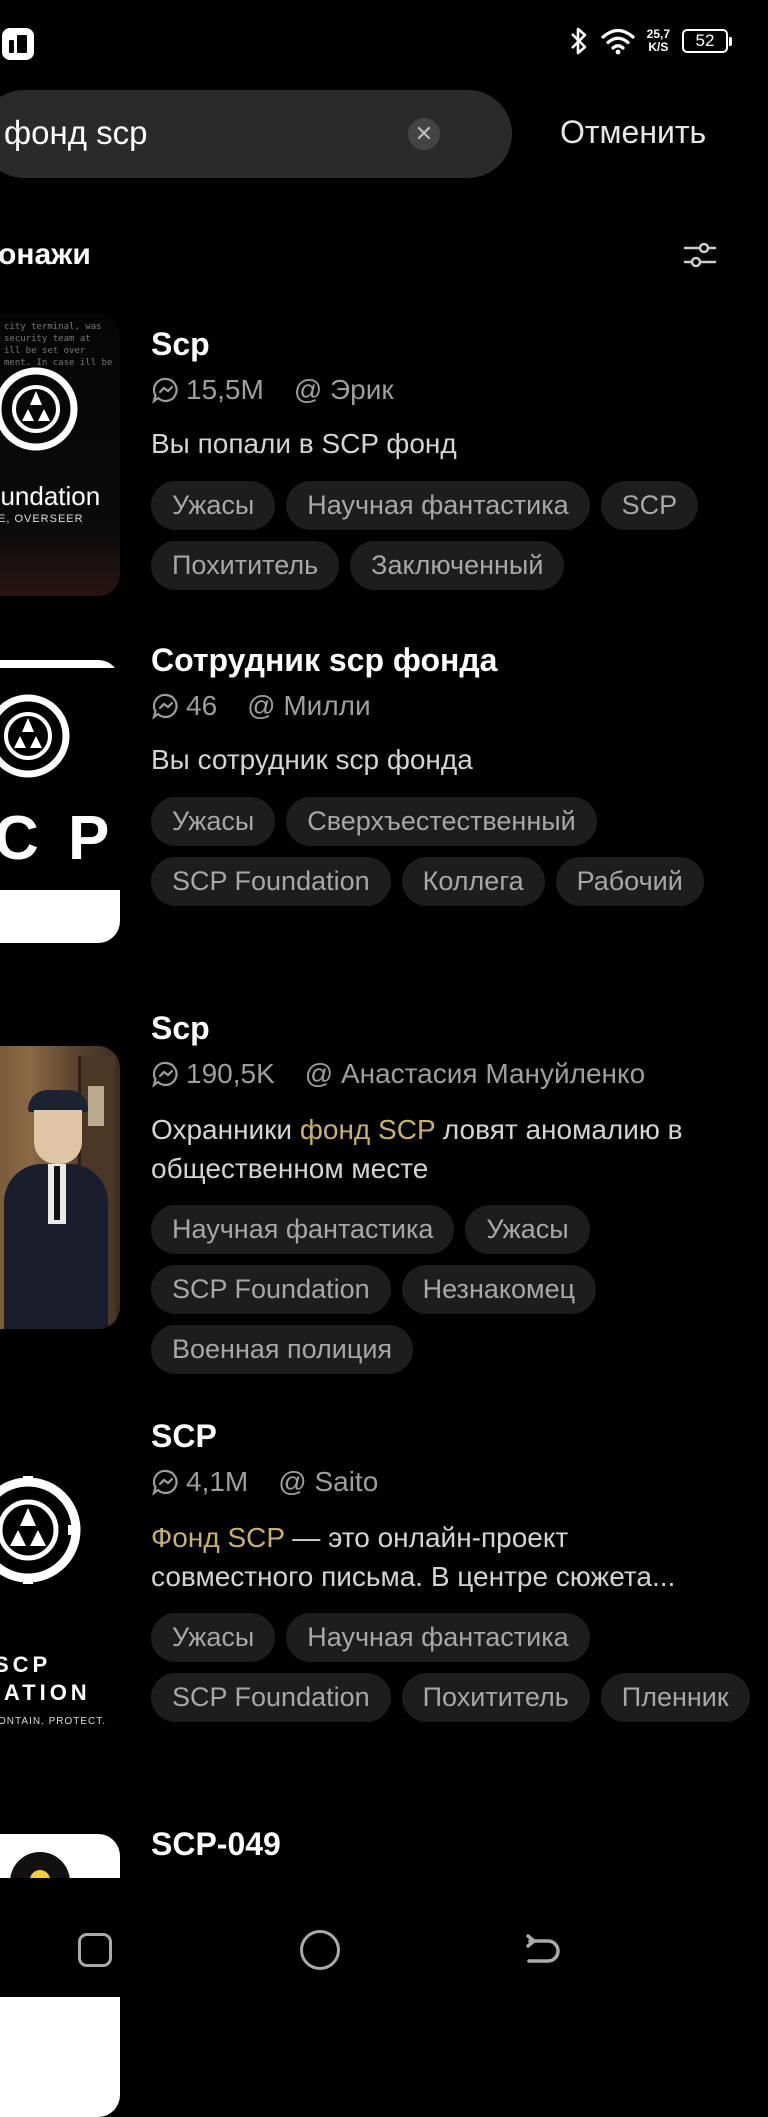 The height and width of the screenshot is (2117, 768). I want to click on tag: Незнакомец, so click(499, 1289).